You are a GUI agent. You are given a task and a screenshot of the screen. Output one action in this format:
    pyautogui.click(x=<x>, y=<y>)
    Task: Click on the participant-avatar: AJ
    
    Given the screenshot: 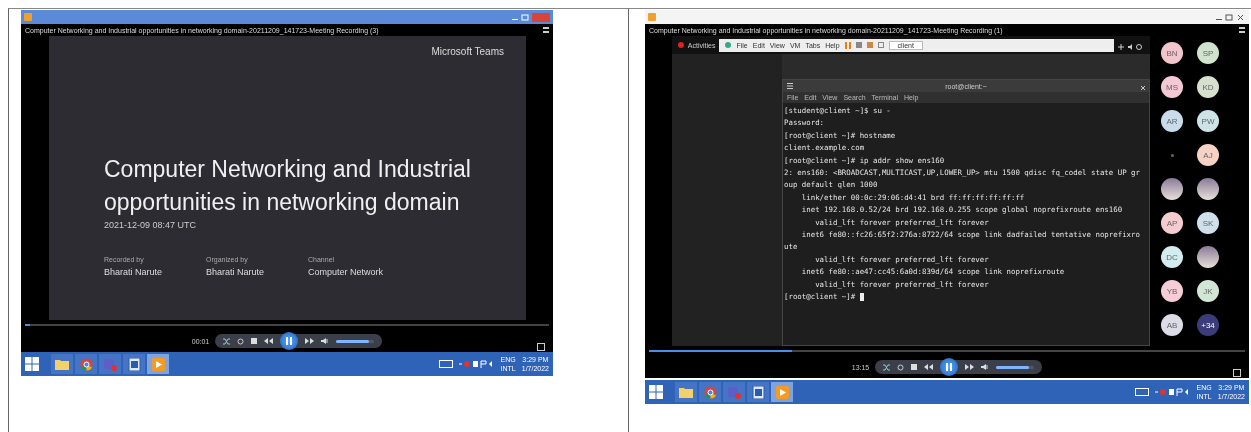 What is the action you would take?
    pyautogui.click(x=1208, y=155)
    